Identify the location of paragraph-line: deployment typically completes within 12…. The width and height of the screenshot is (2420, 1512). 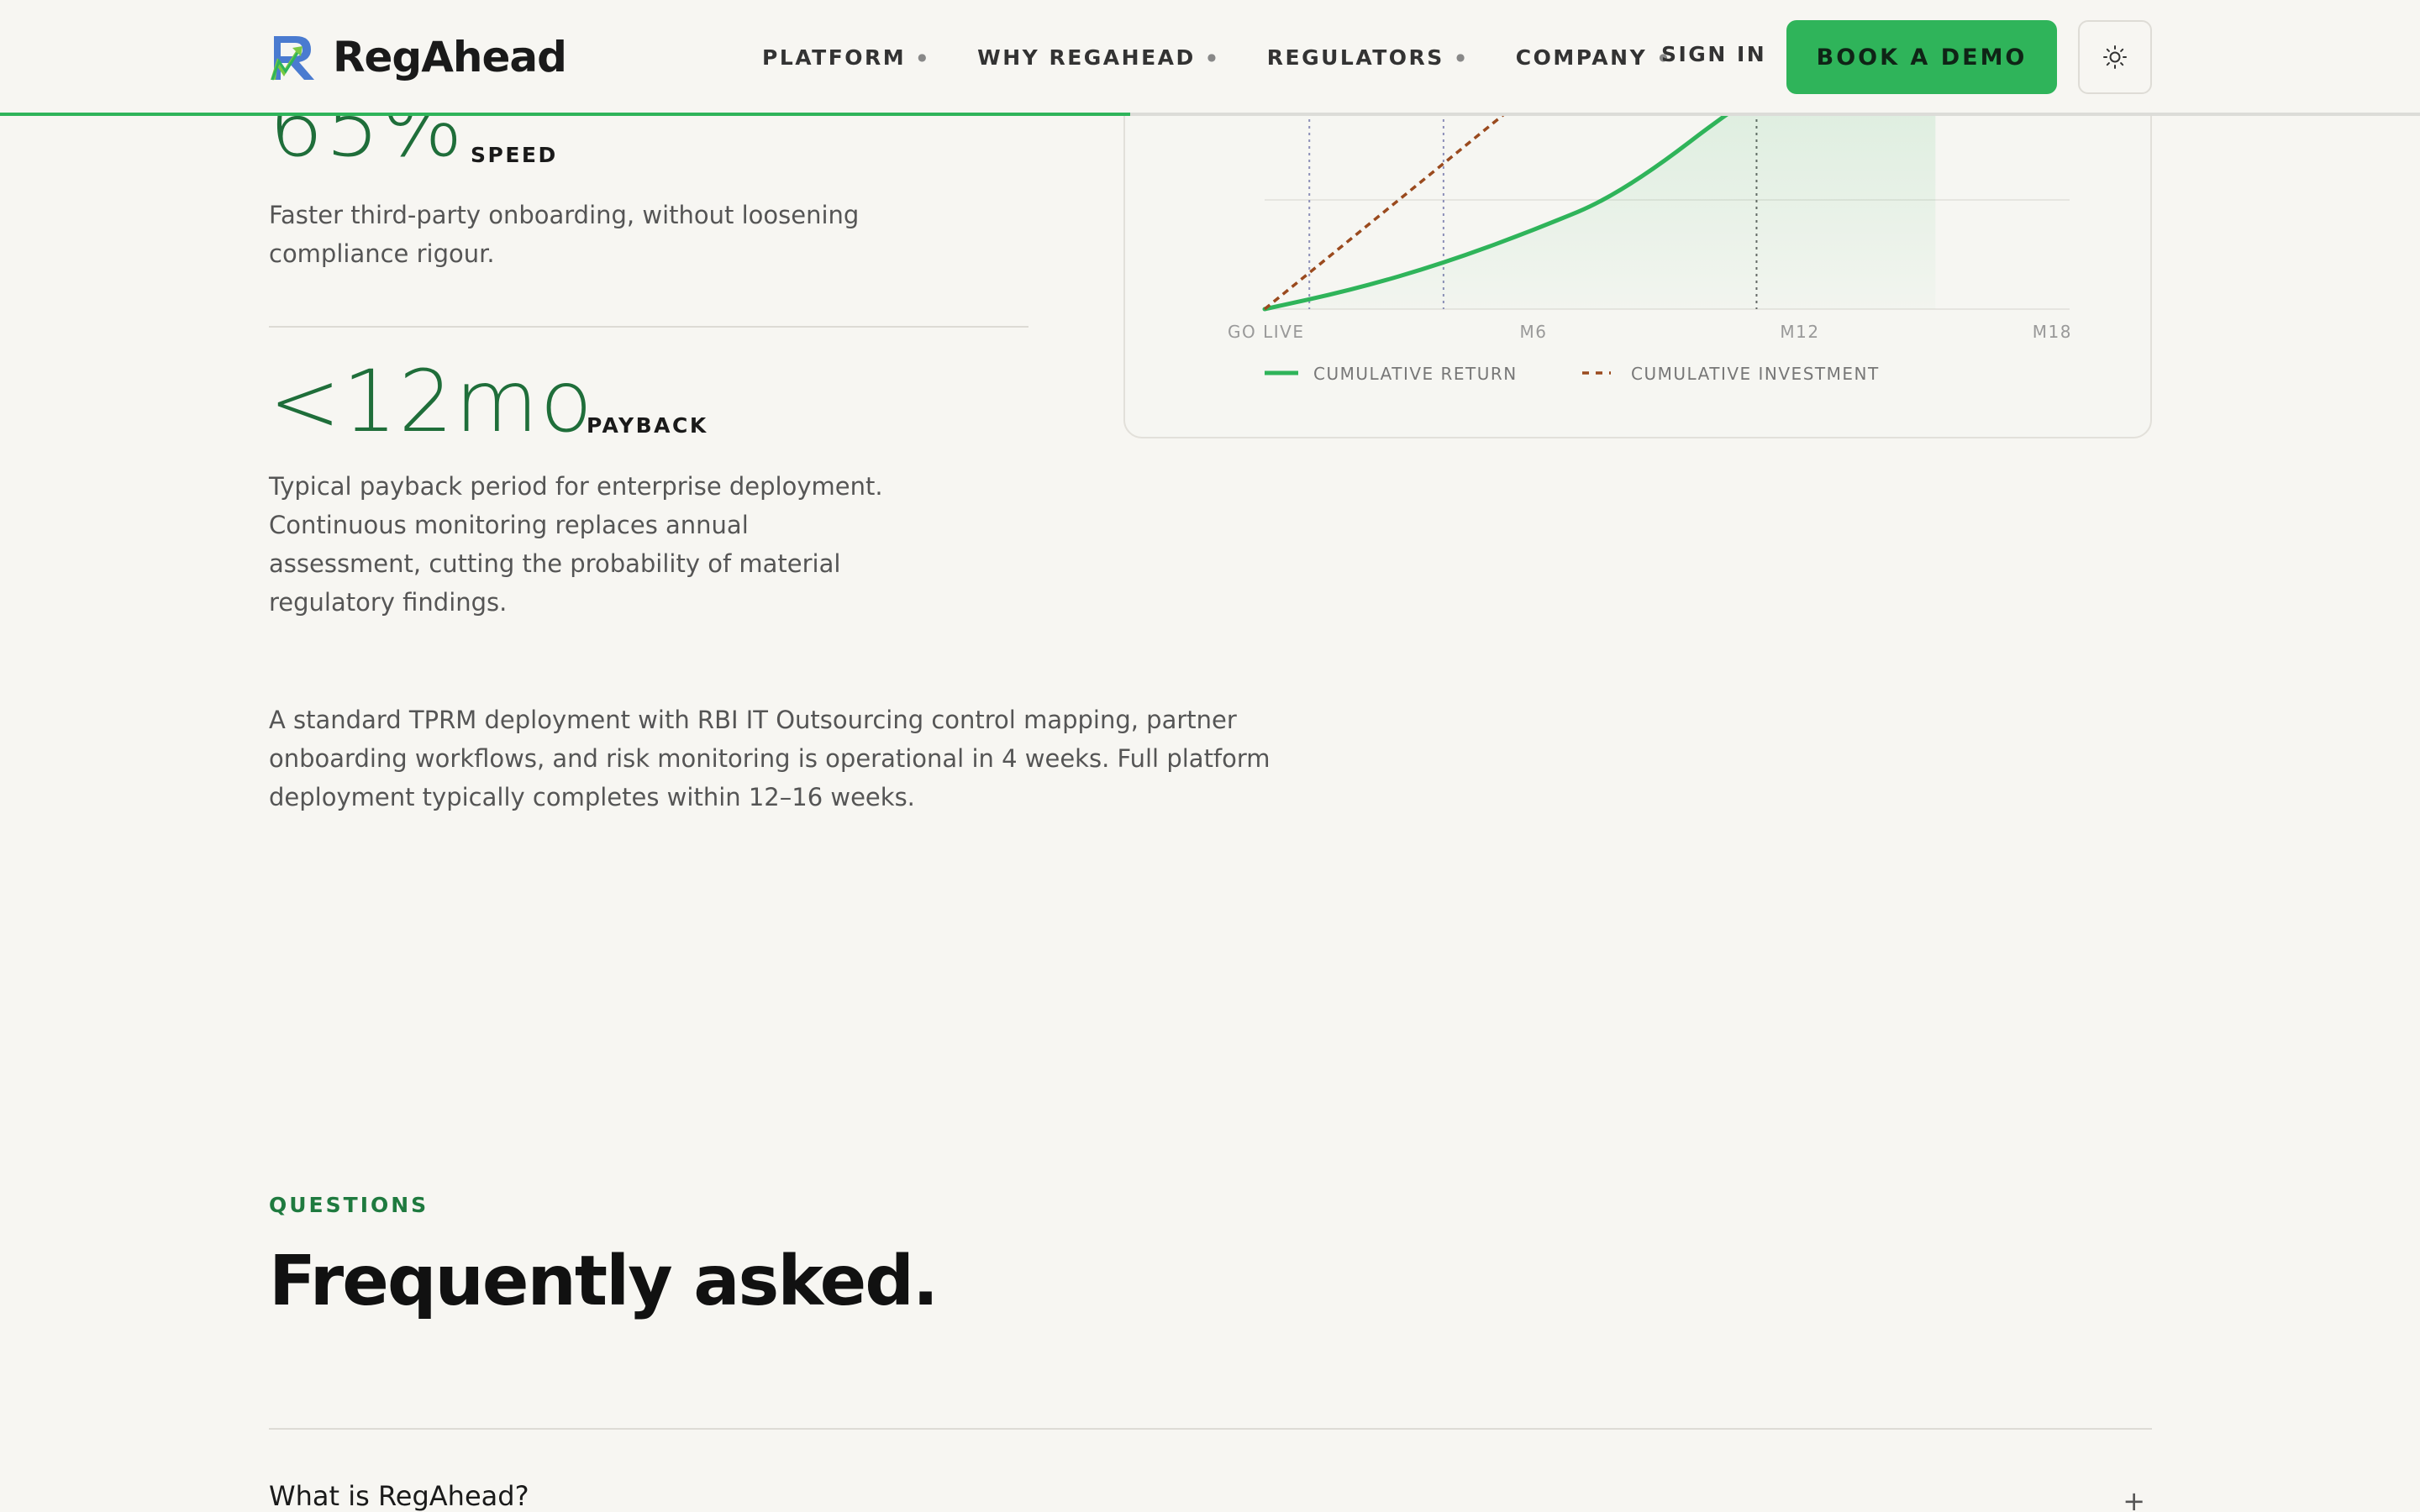
(592, 797).